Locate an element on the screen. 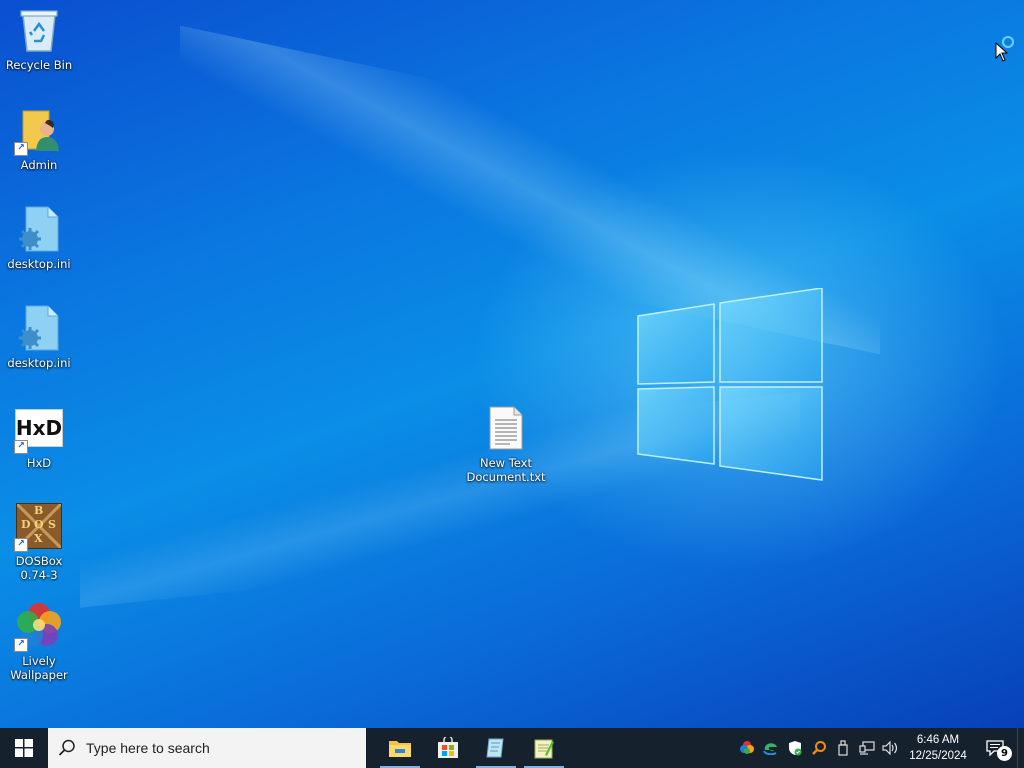  start-button is located at coordinates (24, 748).